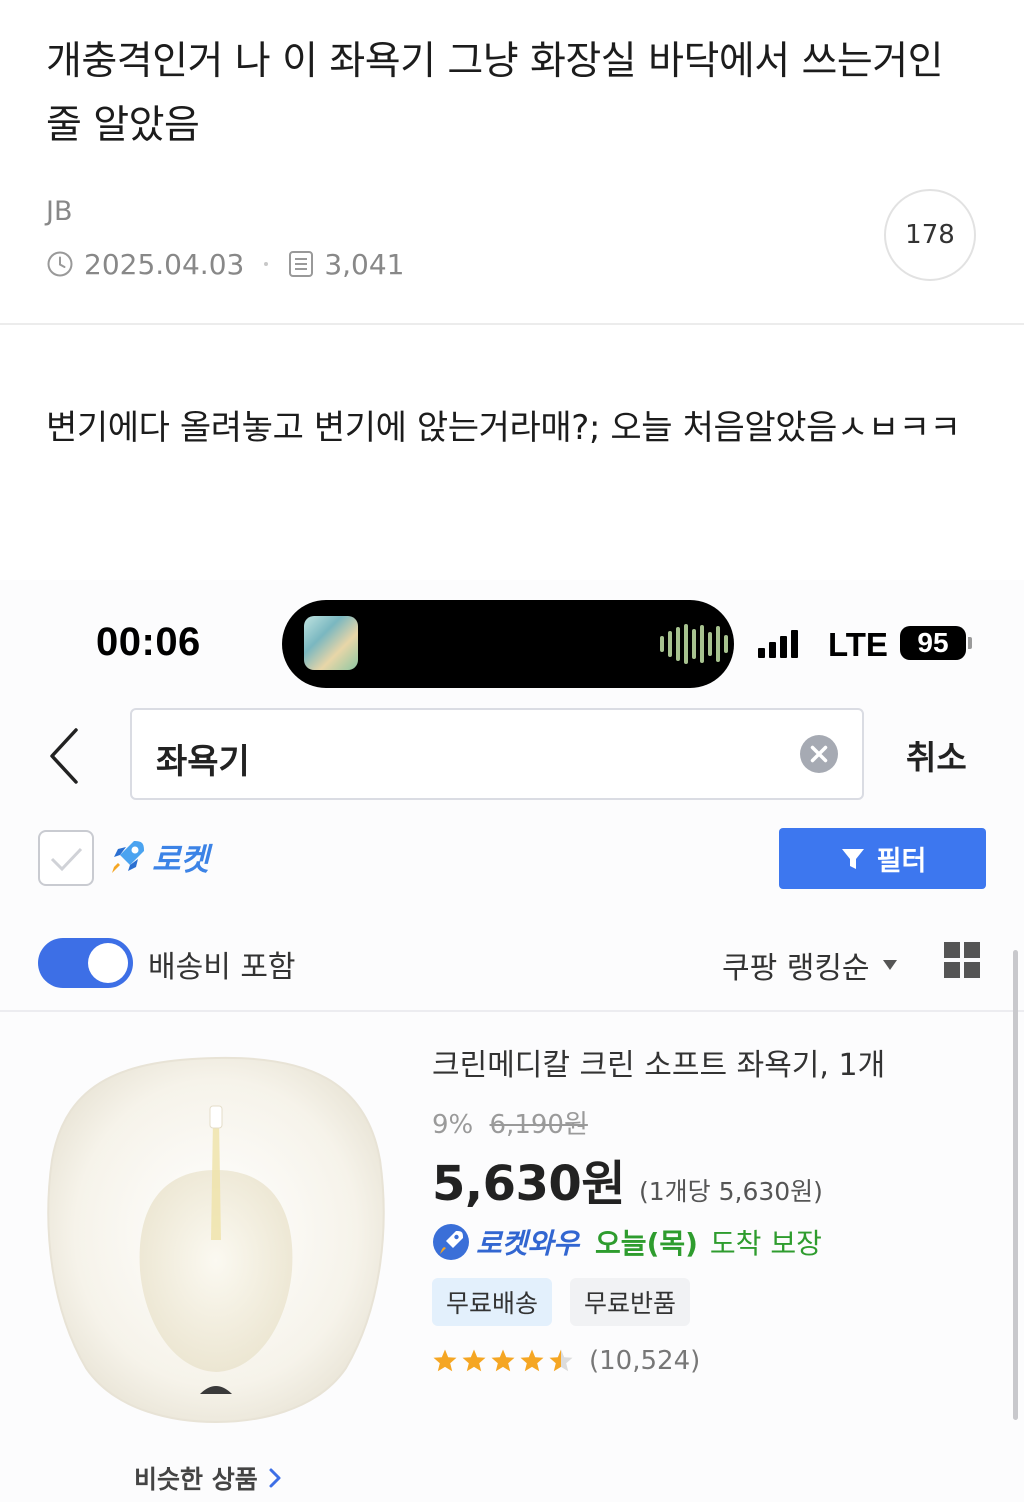 This screenshot has height=1502, width=1024. Describe the element at coordinates (731, 1191) in the screenshot. I see `unit-price: (1개당 5,630원)` at that location.